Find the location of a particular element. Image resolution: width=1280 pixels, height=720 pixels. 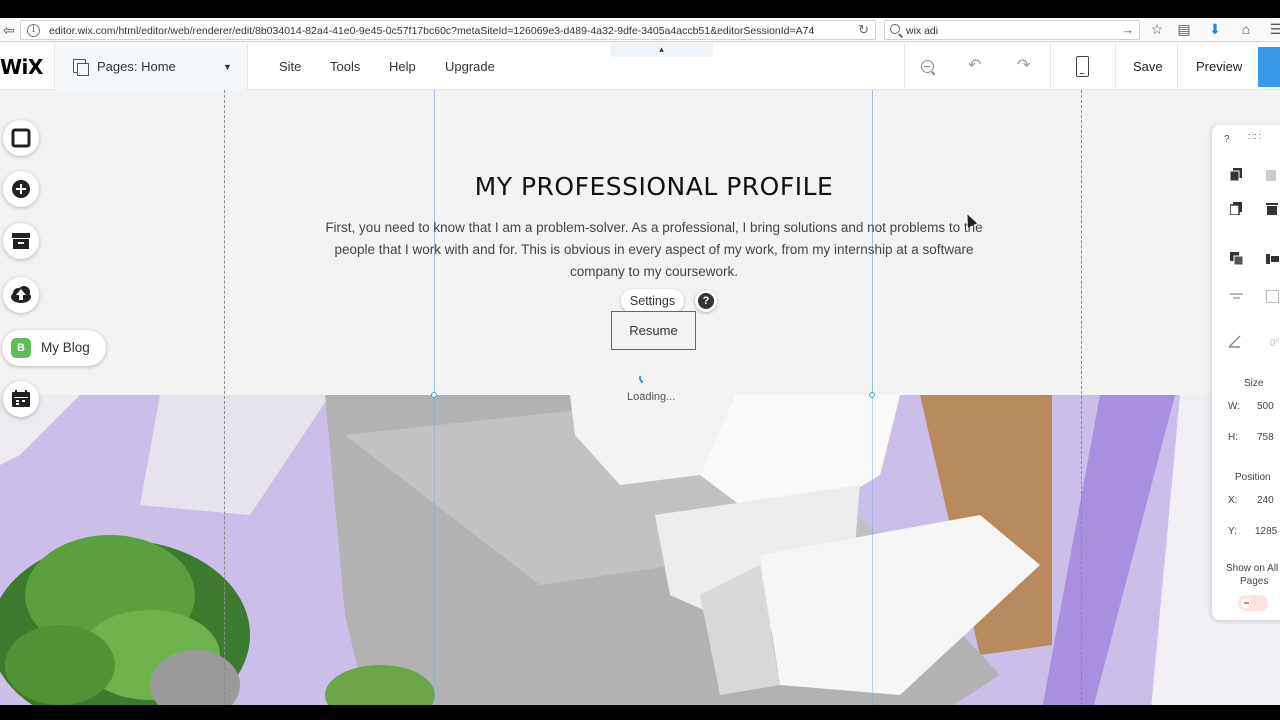

position-label: Position is located at coordinates (1253, 477).